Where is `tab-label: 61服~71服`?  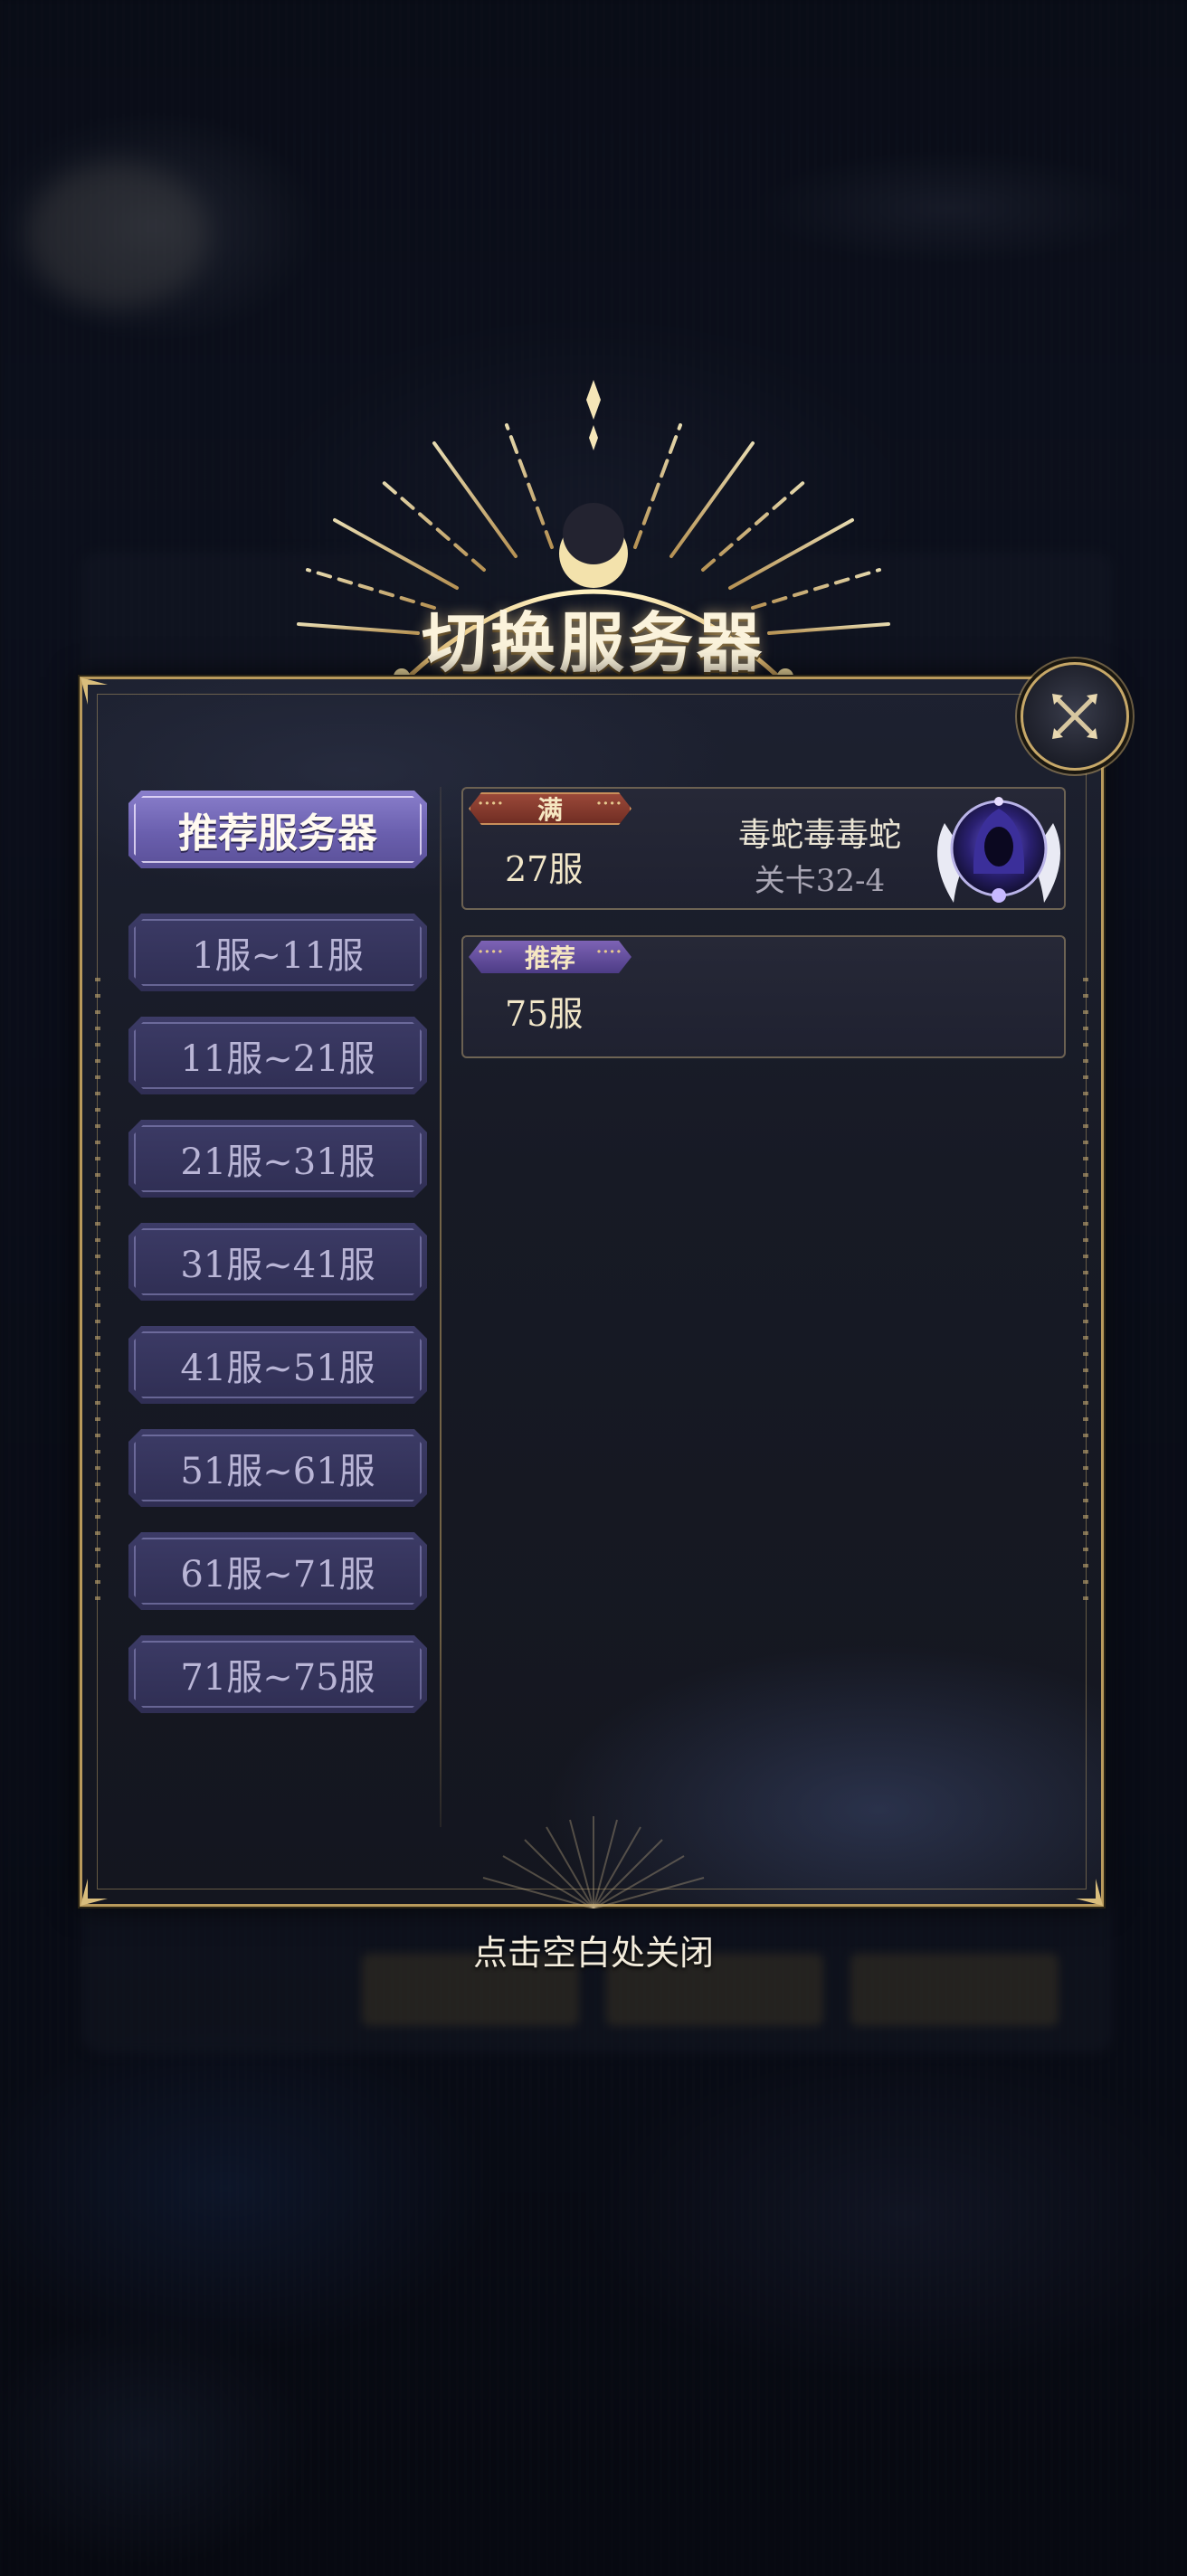 tab-label: 61服~71服 is located at coordinates (277, 1575).